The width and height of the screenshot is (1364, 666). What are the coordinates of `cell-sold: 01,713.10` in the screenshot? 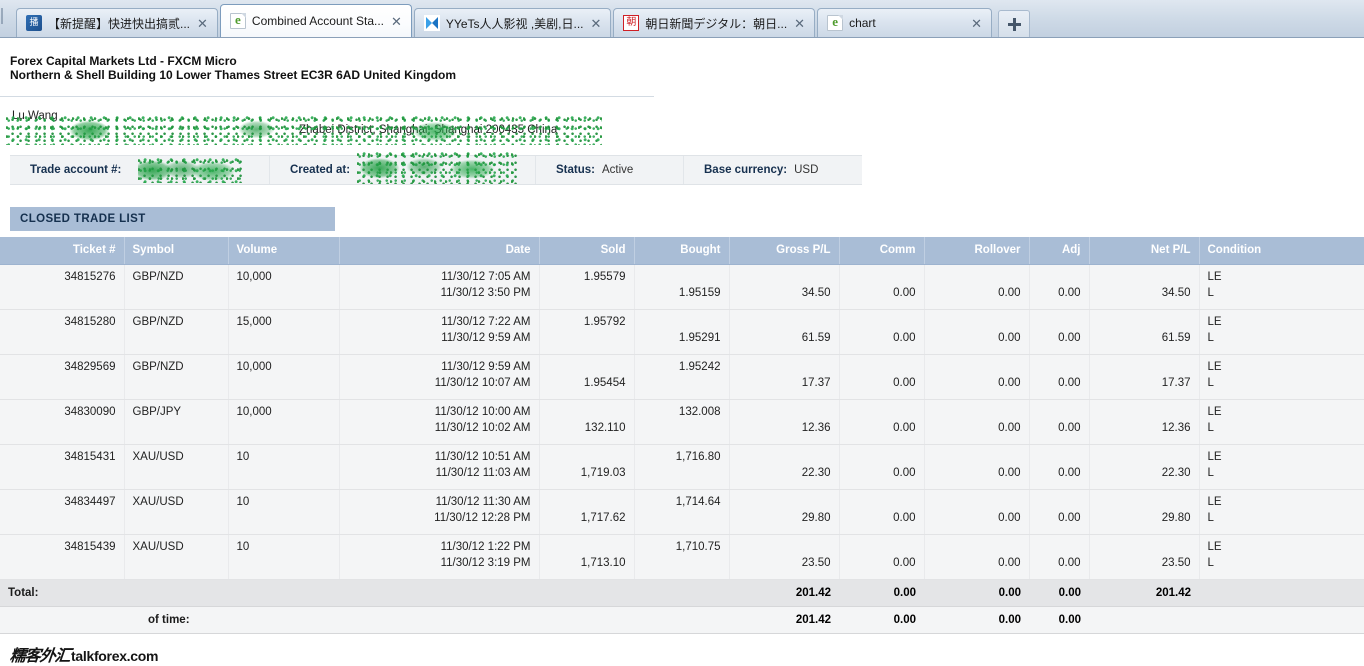 It's located at (587, 557).